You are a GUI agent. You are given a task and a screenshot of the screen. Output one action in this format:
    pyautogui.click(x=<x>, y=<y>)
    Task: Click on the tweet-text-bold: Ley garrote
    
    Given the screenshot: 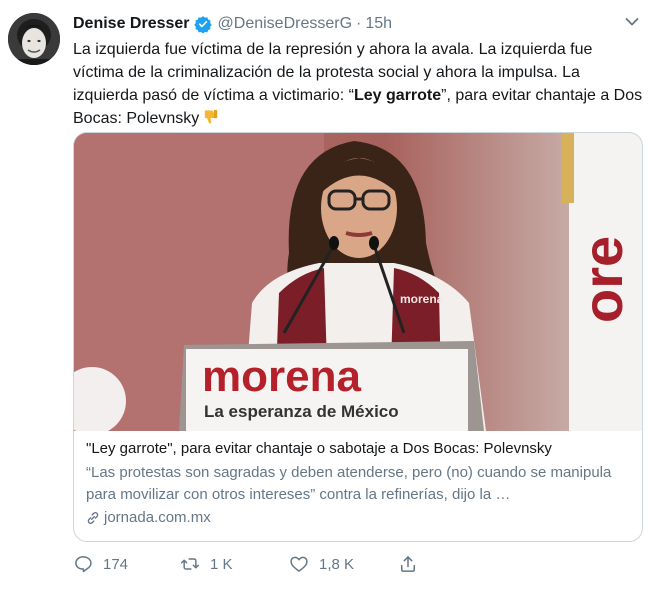 What is the action you would take?
    pyautogui.click(x=398, y=95)
    